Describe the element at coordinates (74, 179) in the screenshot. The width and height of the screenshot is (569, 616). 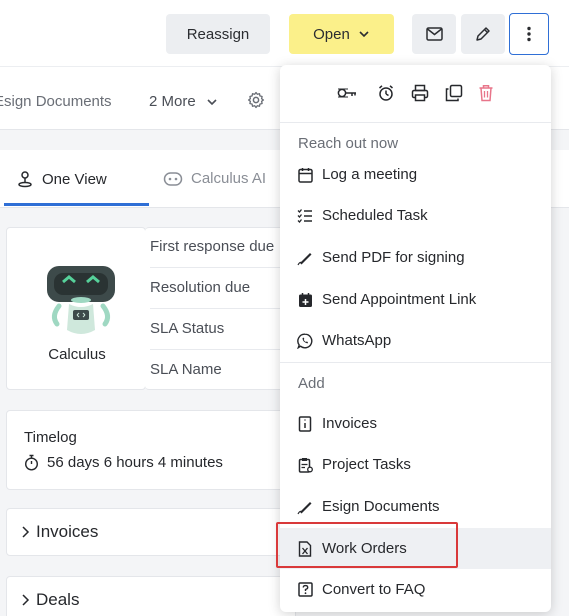
I see `tab-one-view-label: One View` at that location.